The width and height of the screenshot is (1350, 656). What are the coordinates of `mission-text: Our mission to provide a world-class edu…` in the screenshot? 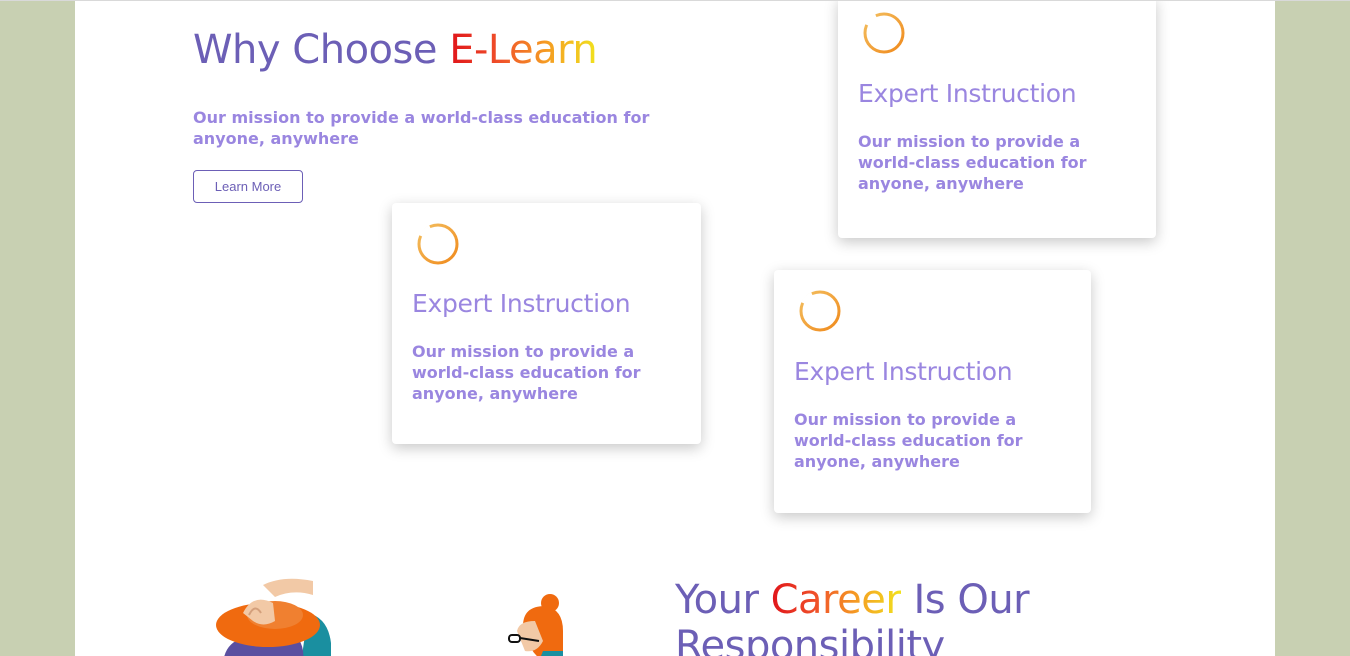 It's located at (421, 128).